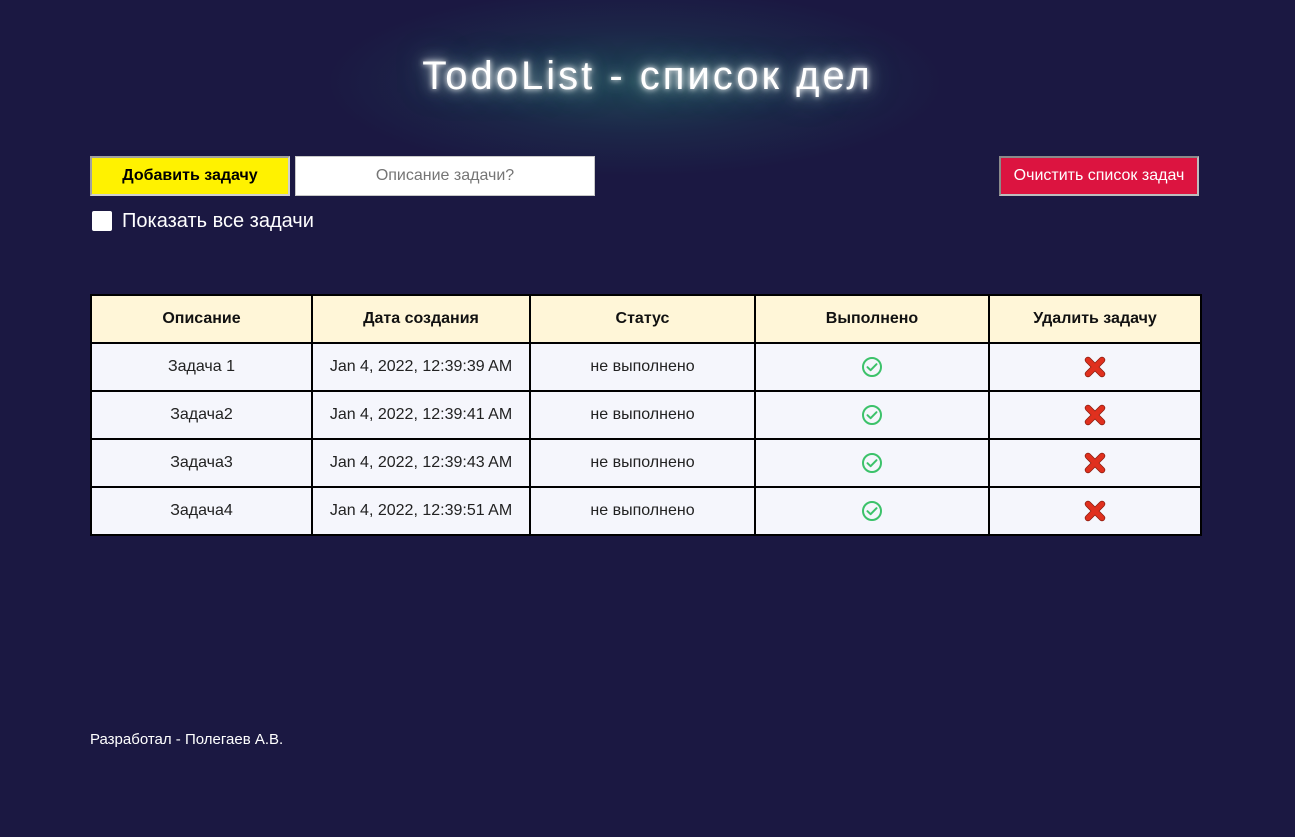  What do you see at coordinates (190, 176) in the screenshot?
I see `add-task-button: Добавить задачу` at bounding box center [190, 176].